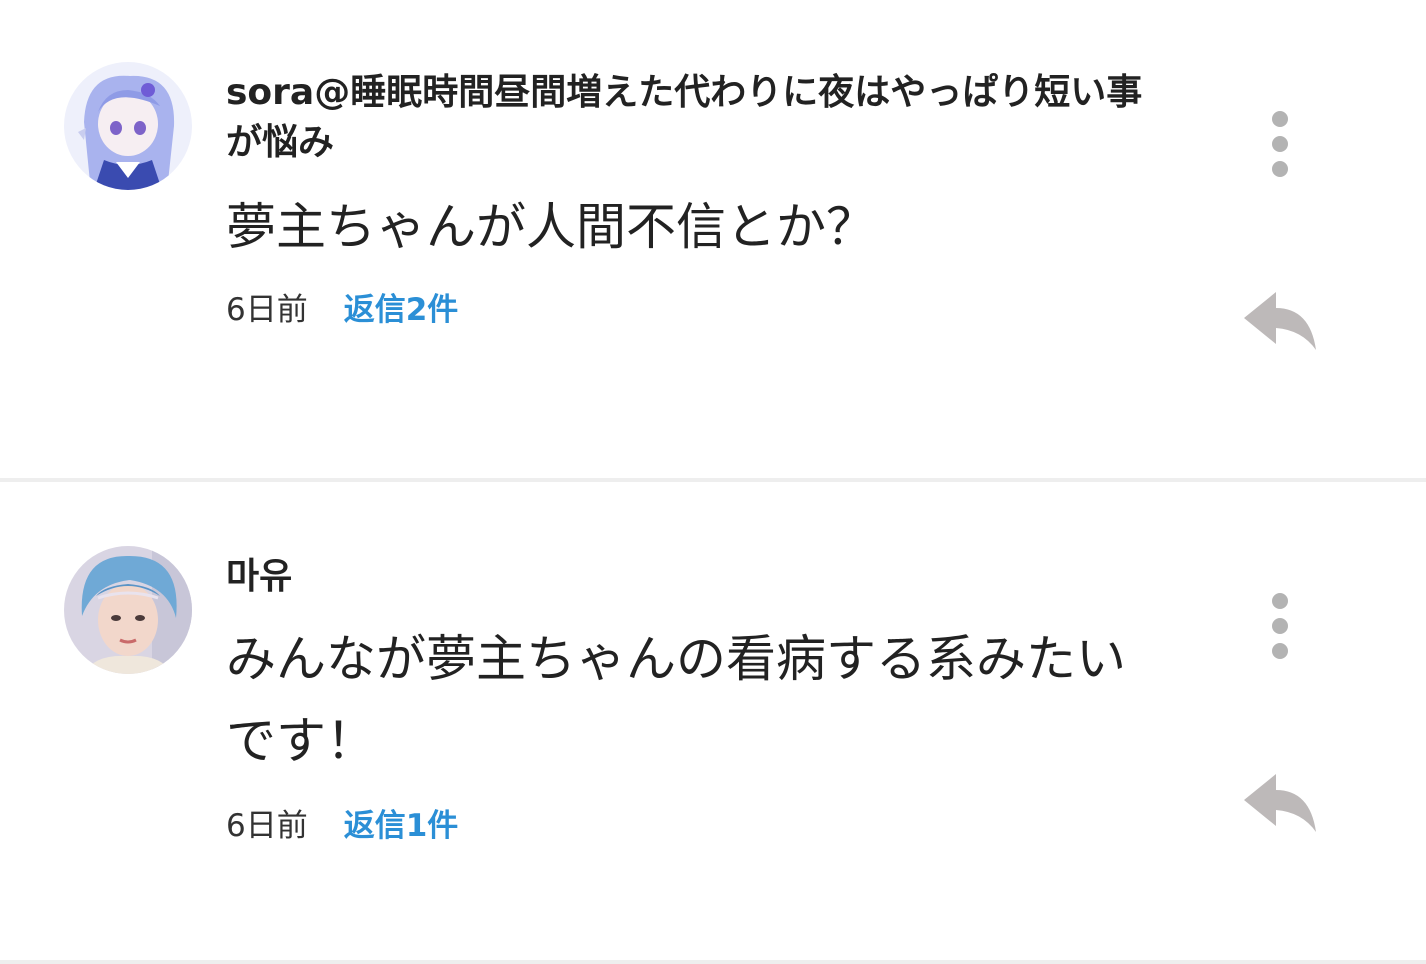 The width and height of the screenshot is (1426, 964). I want to click on comment-text: 夢主ちゃんが人間不信とか？, so click(551, 227).